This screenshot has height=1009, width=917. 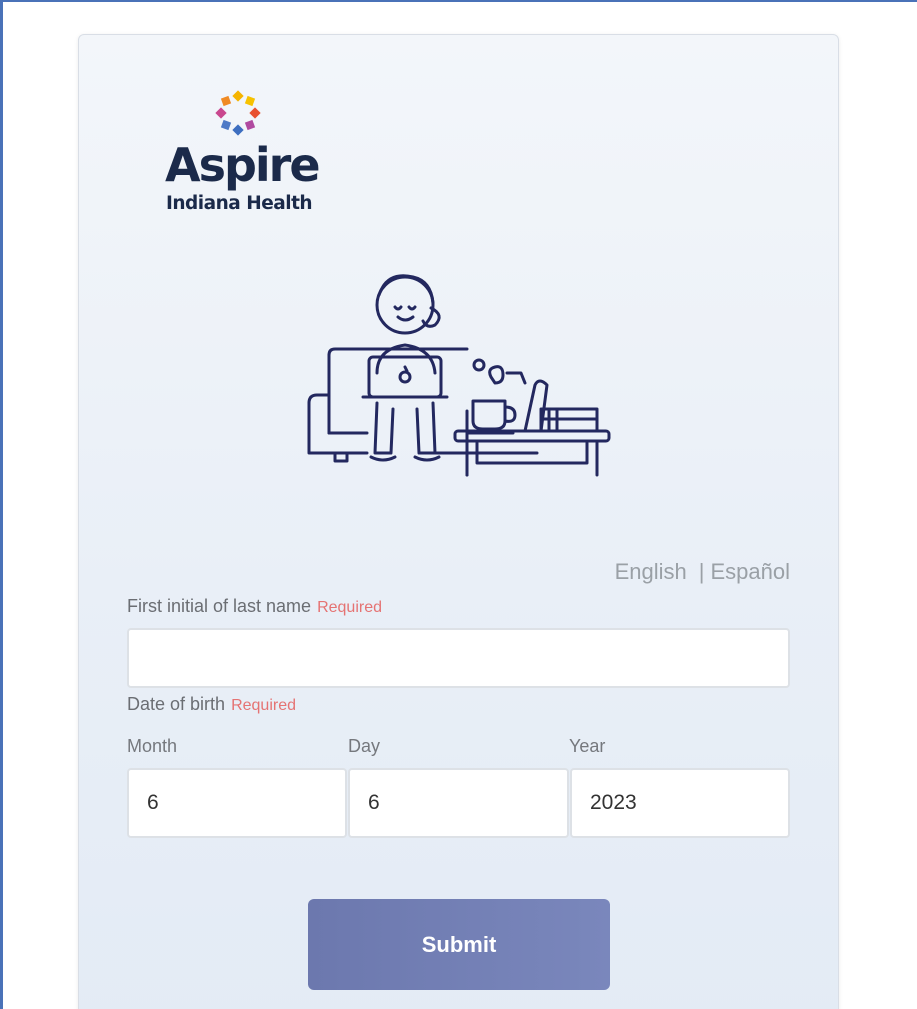 I want to click on last-initial-label: First initial of last name Required, so click(x=254, y=606).